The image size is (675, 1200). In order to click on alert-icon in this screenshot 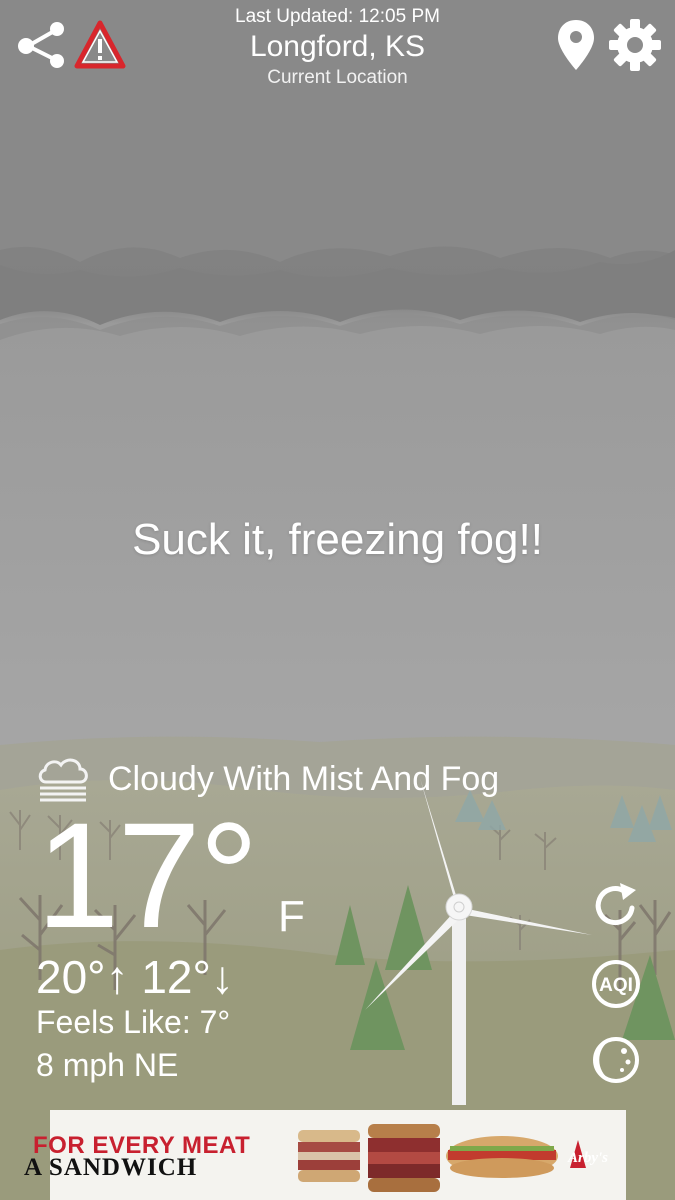, I will do `click(100, 45)`.